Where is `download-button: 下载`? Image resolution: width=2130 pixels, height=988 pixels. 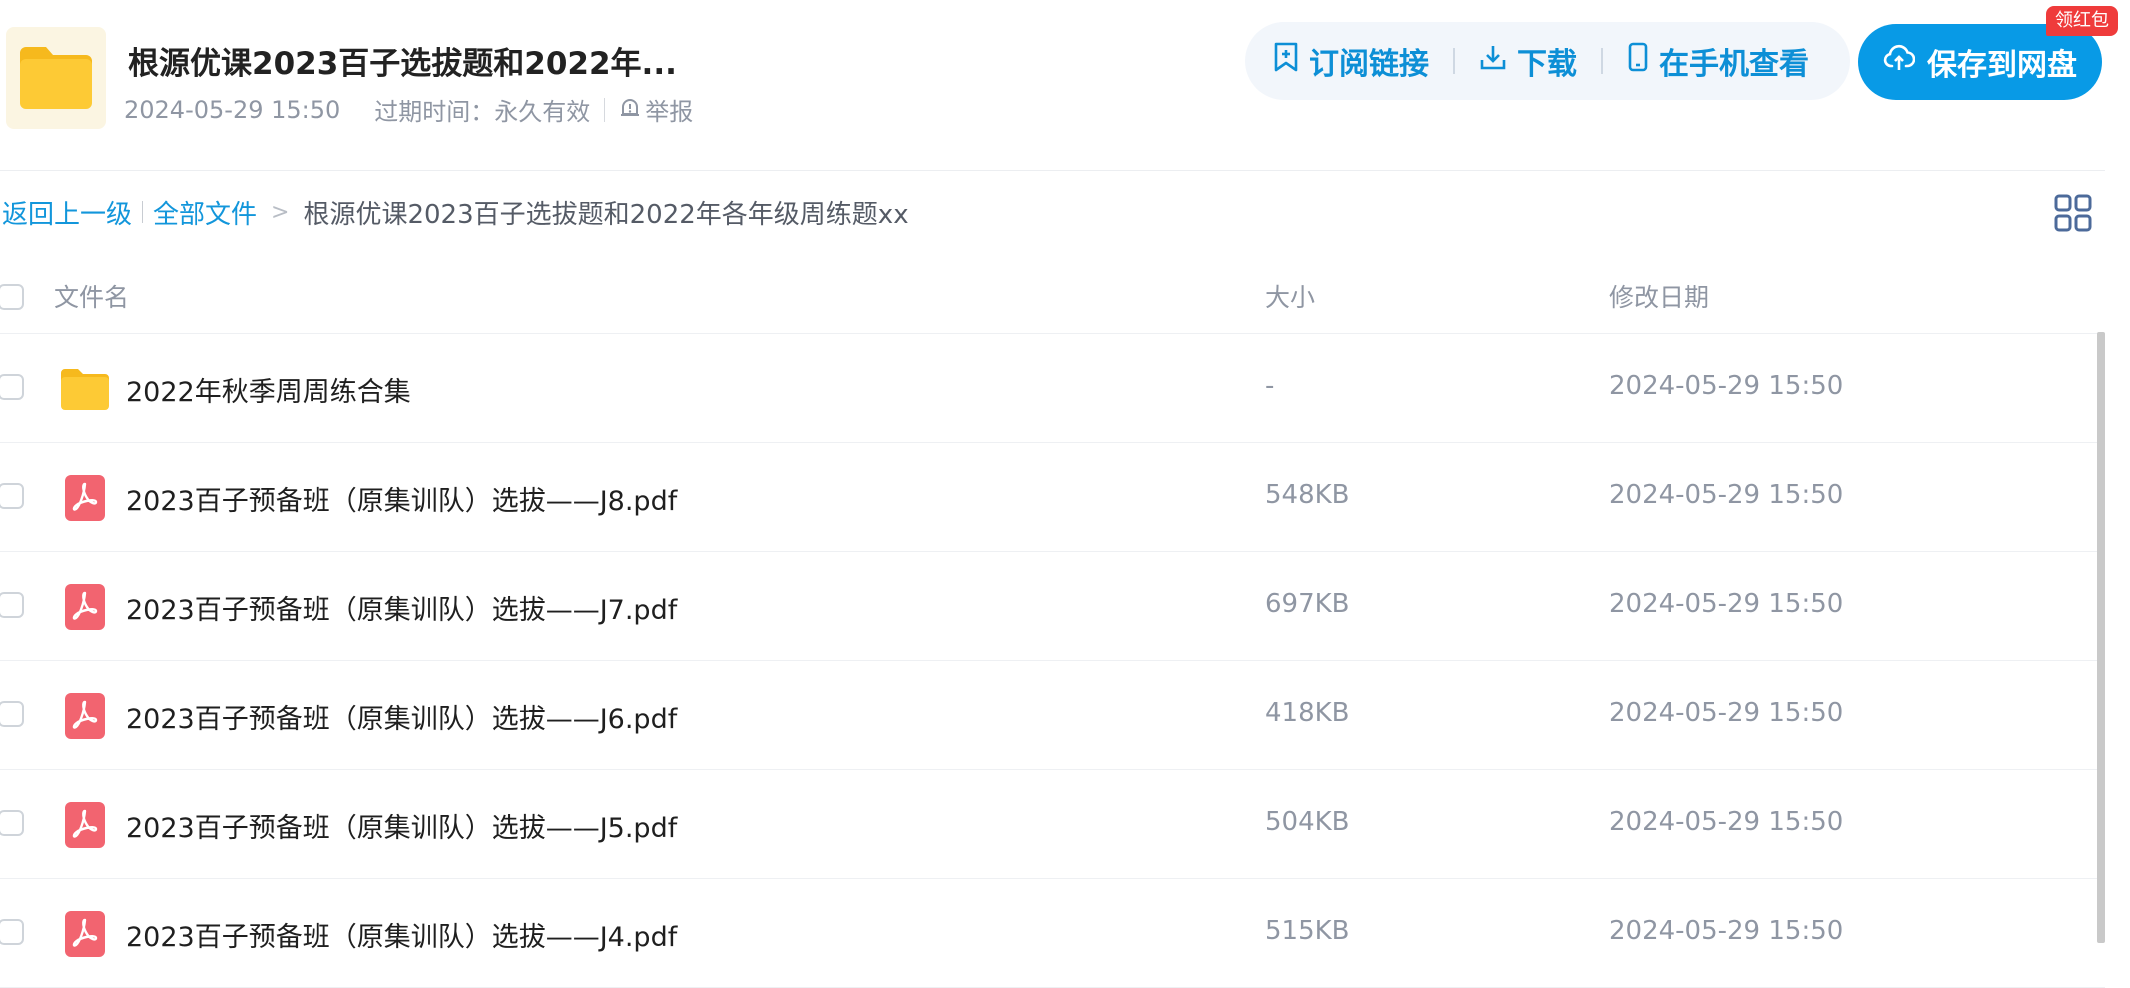
download-button: 下载 is located at coordinates (1528, 61).